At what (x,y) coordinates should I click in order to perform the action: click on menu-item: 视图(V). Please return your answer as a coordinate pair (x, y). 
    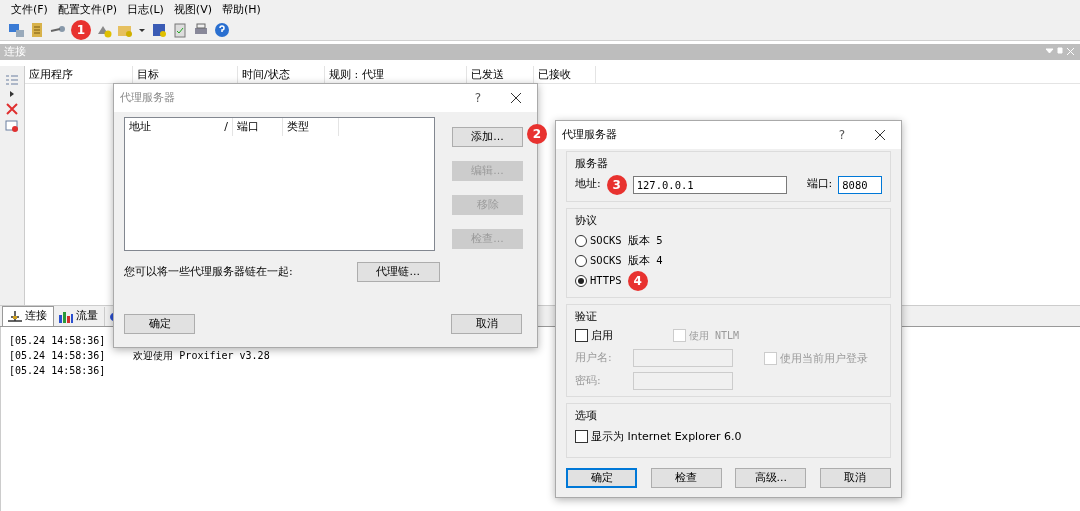
    Looking at the image, I should click on (192, 10).